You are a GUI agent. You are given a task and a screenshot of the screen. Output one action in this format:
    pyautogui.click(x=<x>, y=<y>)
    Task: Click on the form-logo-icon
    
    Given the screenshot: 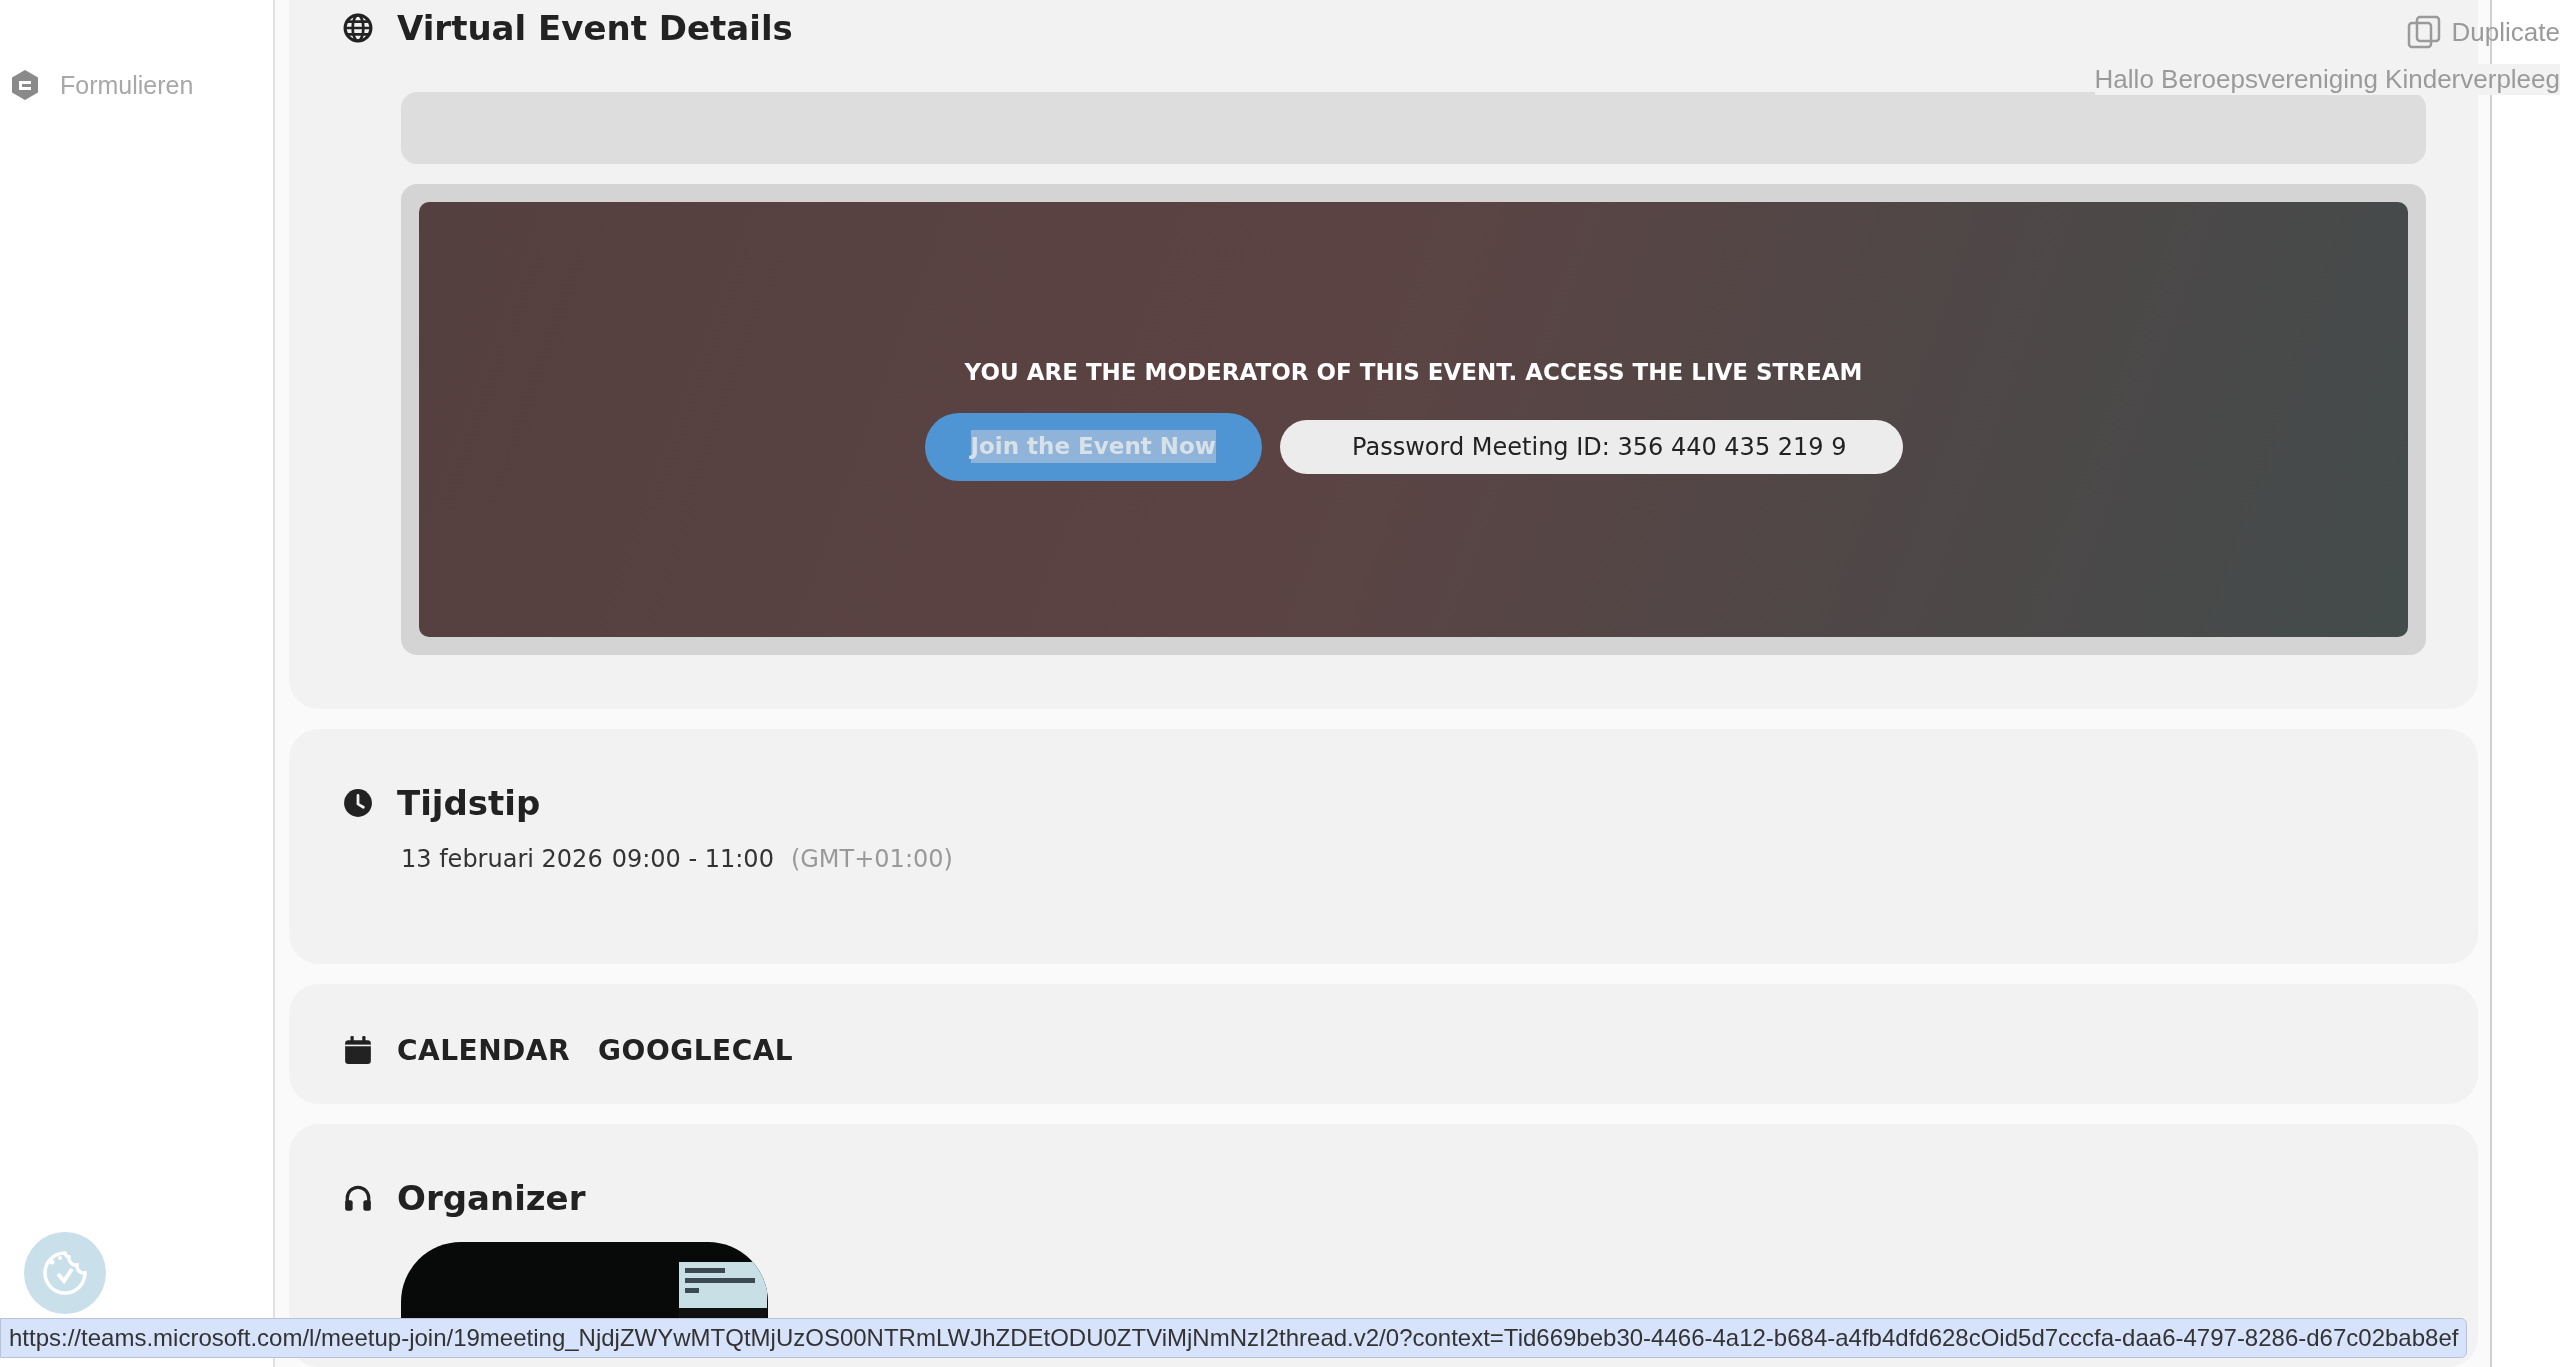 What is the action you would take?
    pyautogui.click(x=25, y=85)
    